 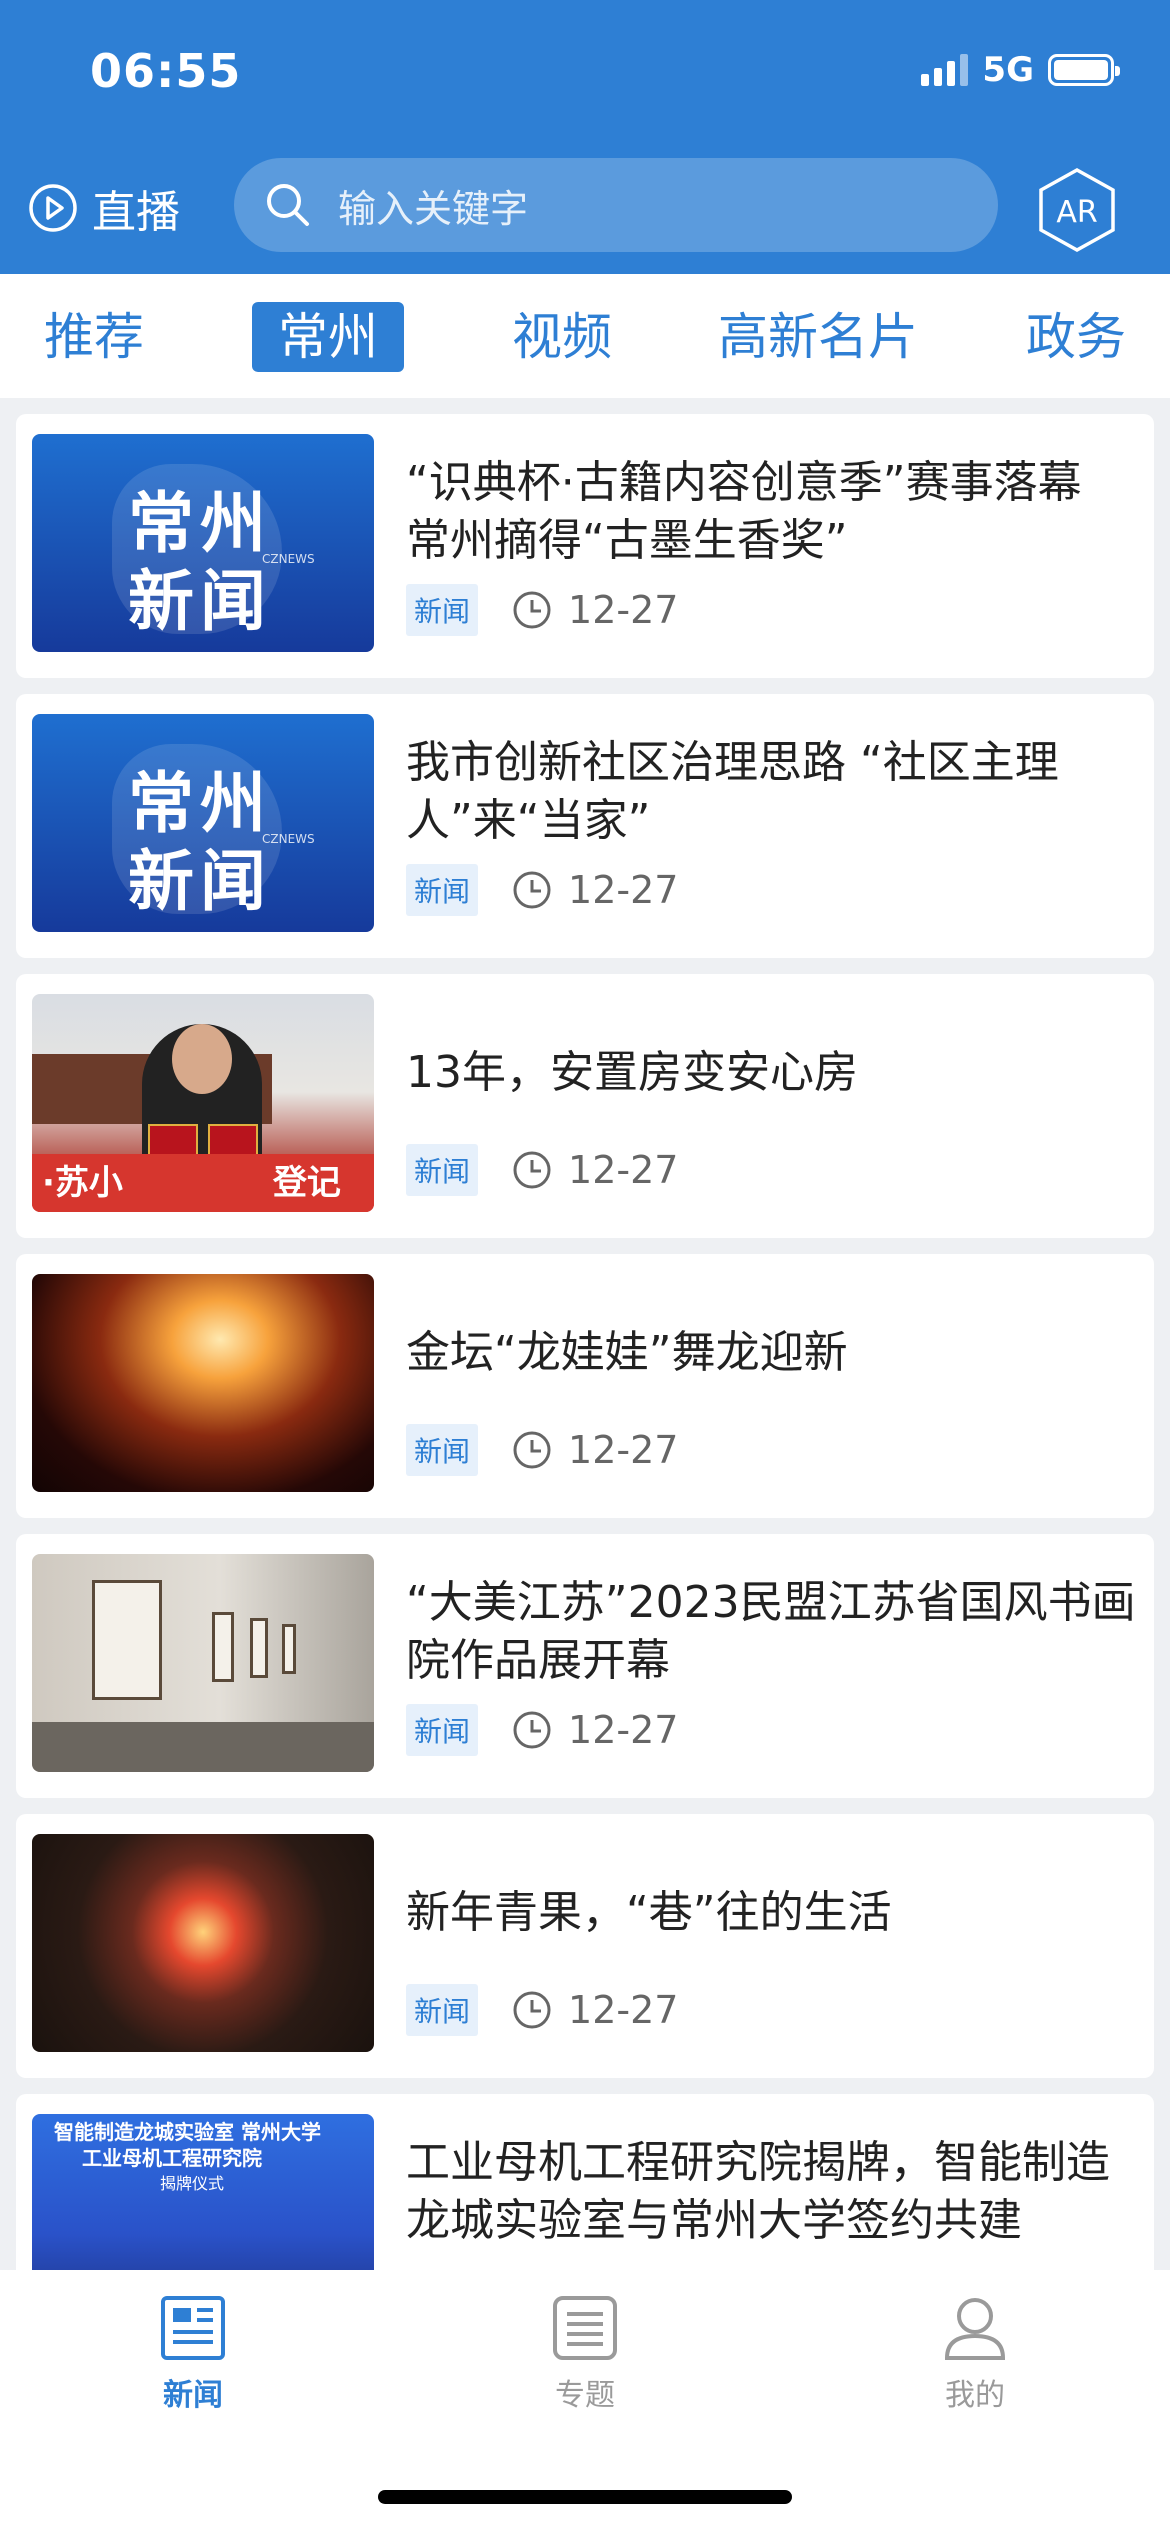 I want to click on tab-recommend: 推荐, so click(x=94, y=337).